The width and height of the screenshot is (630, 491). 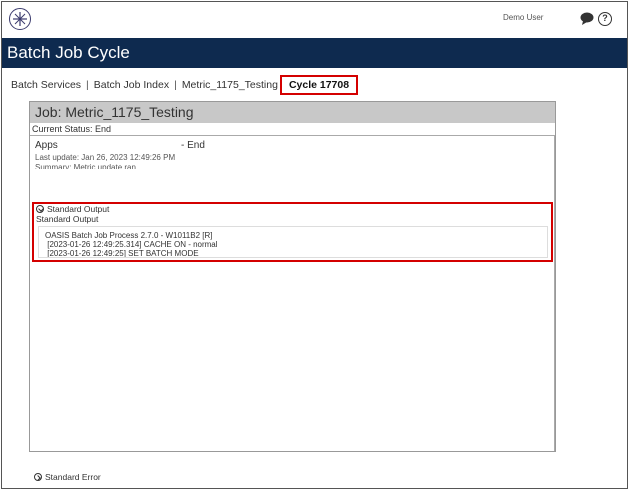 What do you see at coordinates (46, 85) in the screenshot?
I see `breadcrumb-batch-services: Batch Services` at bounding box center [46, 85].